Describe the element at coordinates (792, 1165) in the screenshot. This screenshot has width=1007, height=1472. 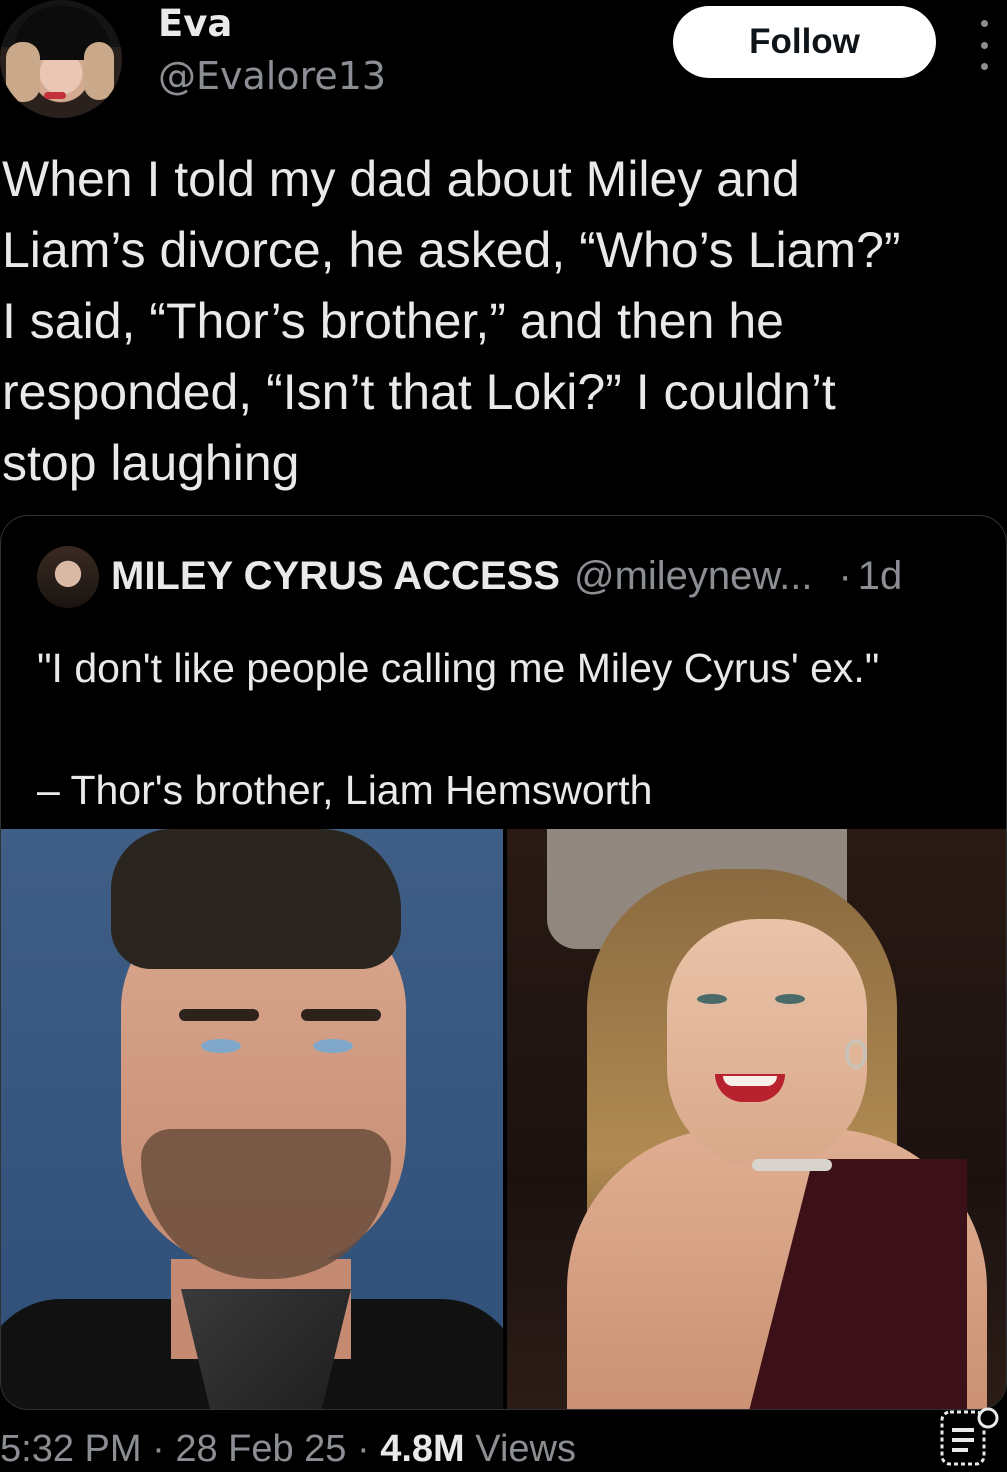
I see `photo-choker` at that location.